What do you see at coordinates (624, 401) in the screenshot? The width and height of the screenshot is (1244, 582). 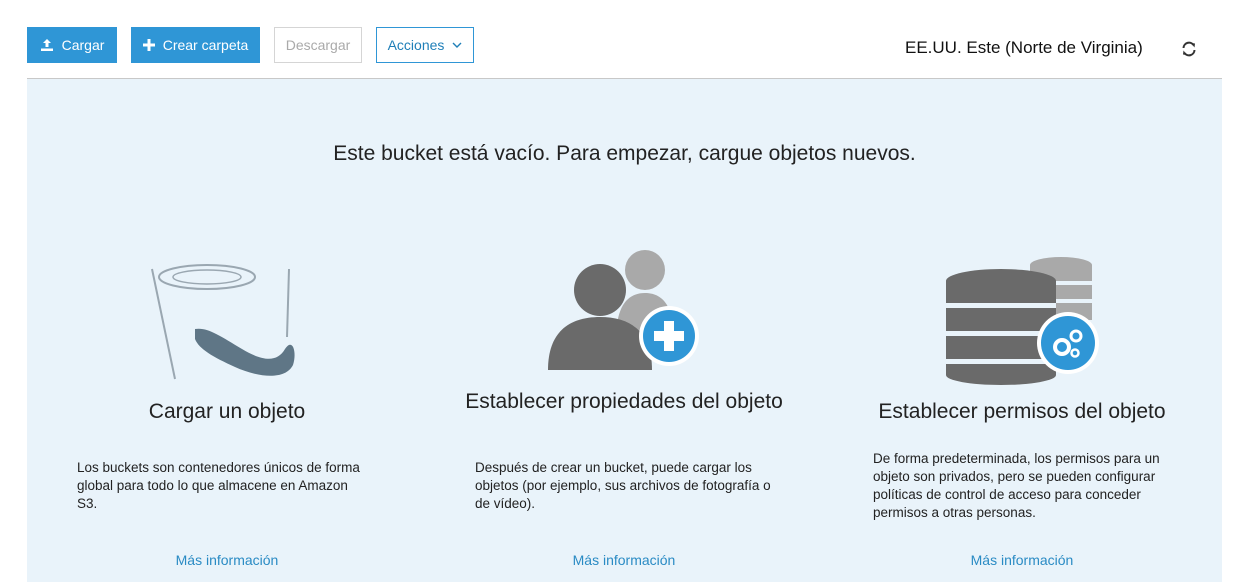 I see `feature-title: Establecer propiedades del objeto` at bounding box center [624, 401].